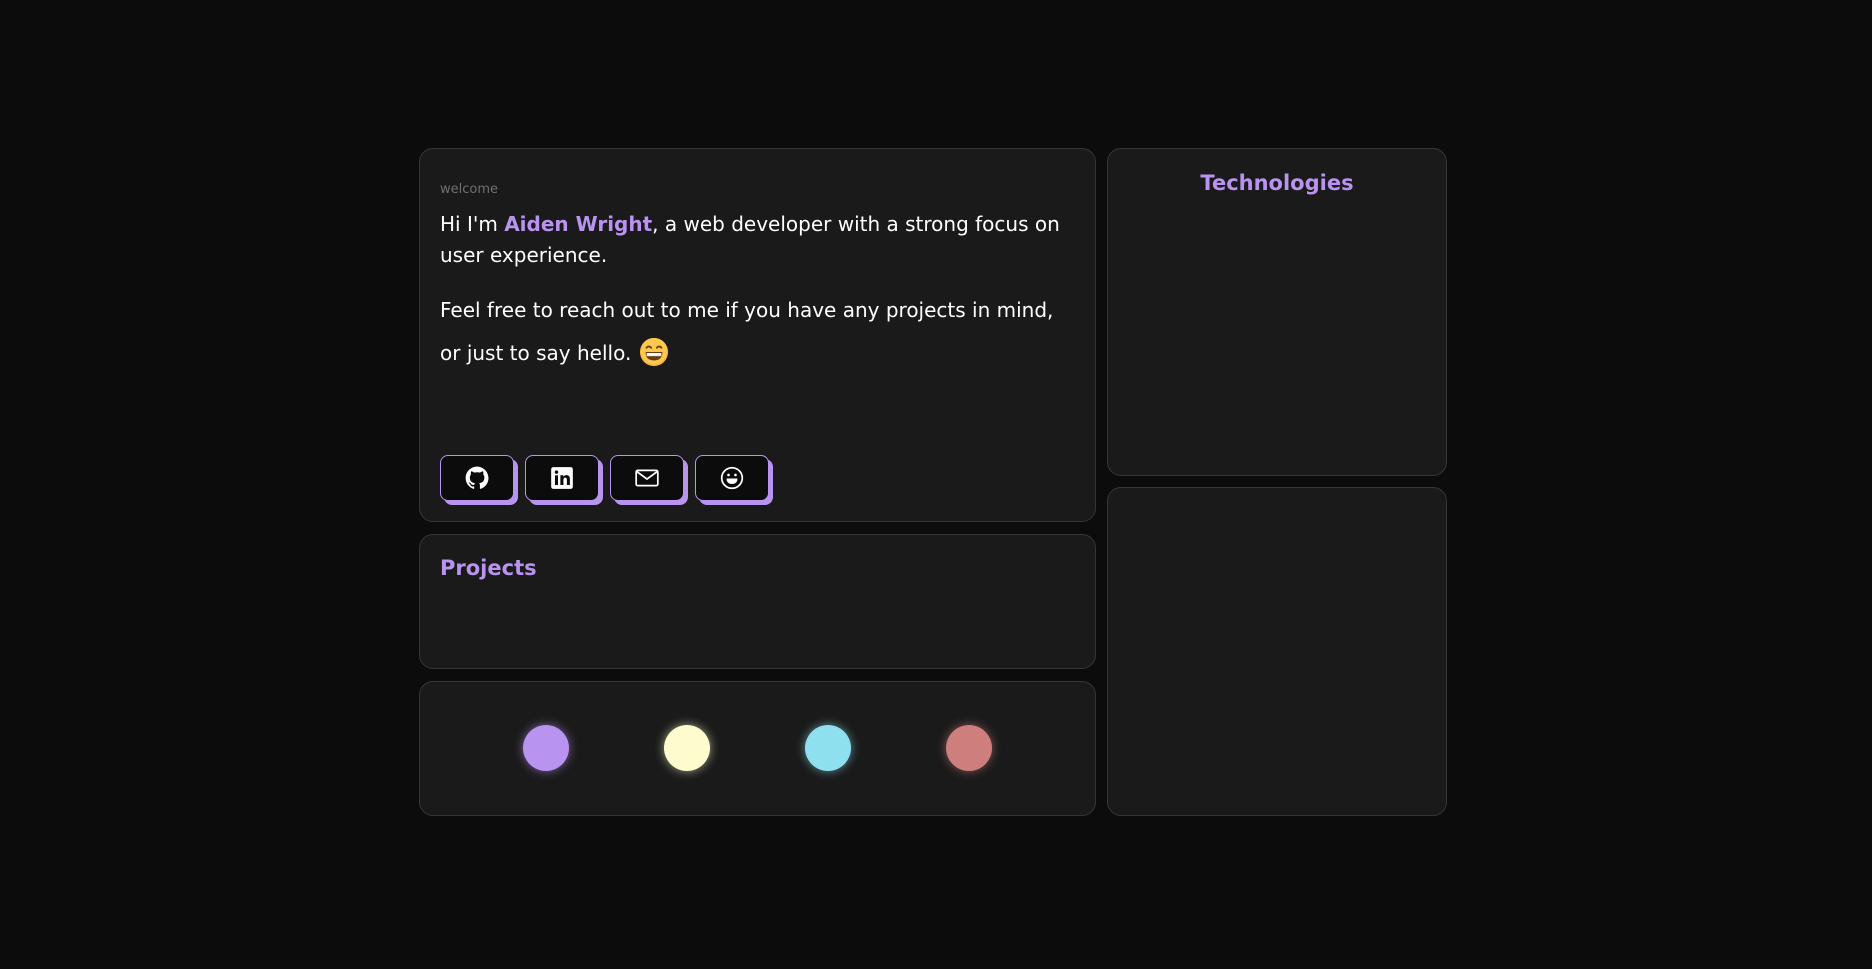  I want to click on side-card, so click(1277, 651).